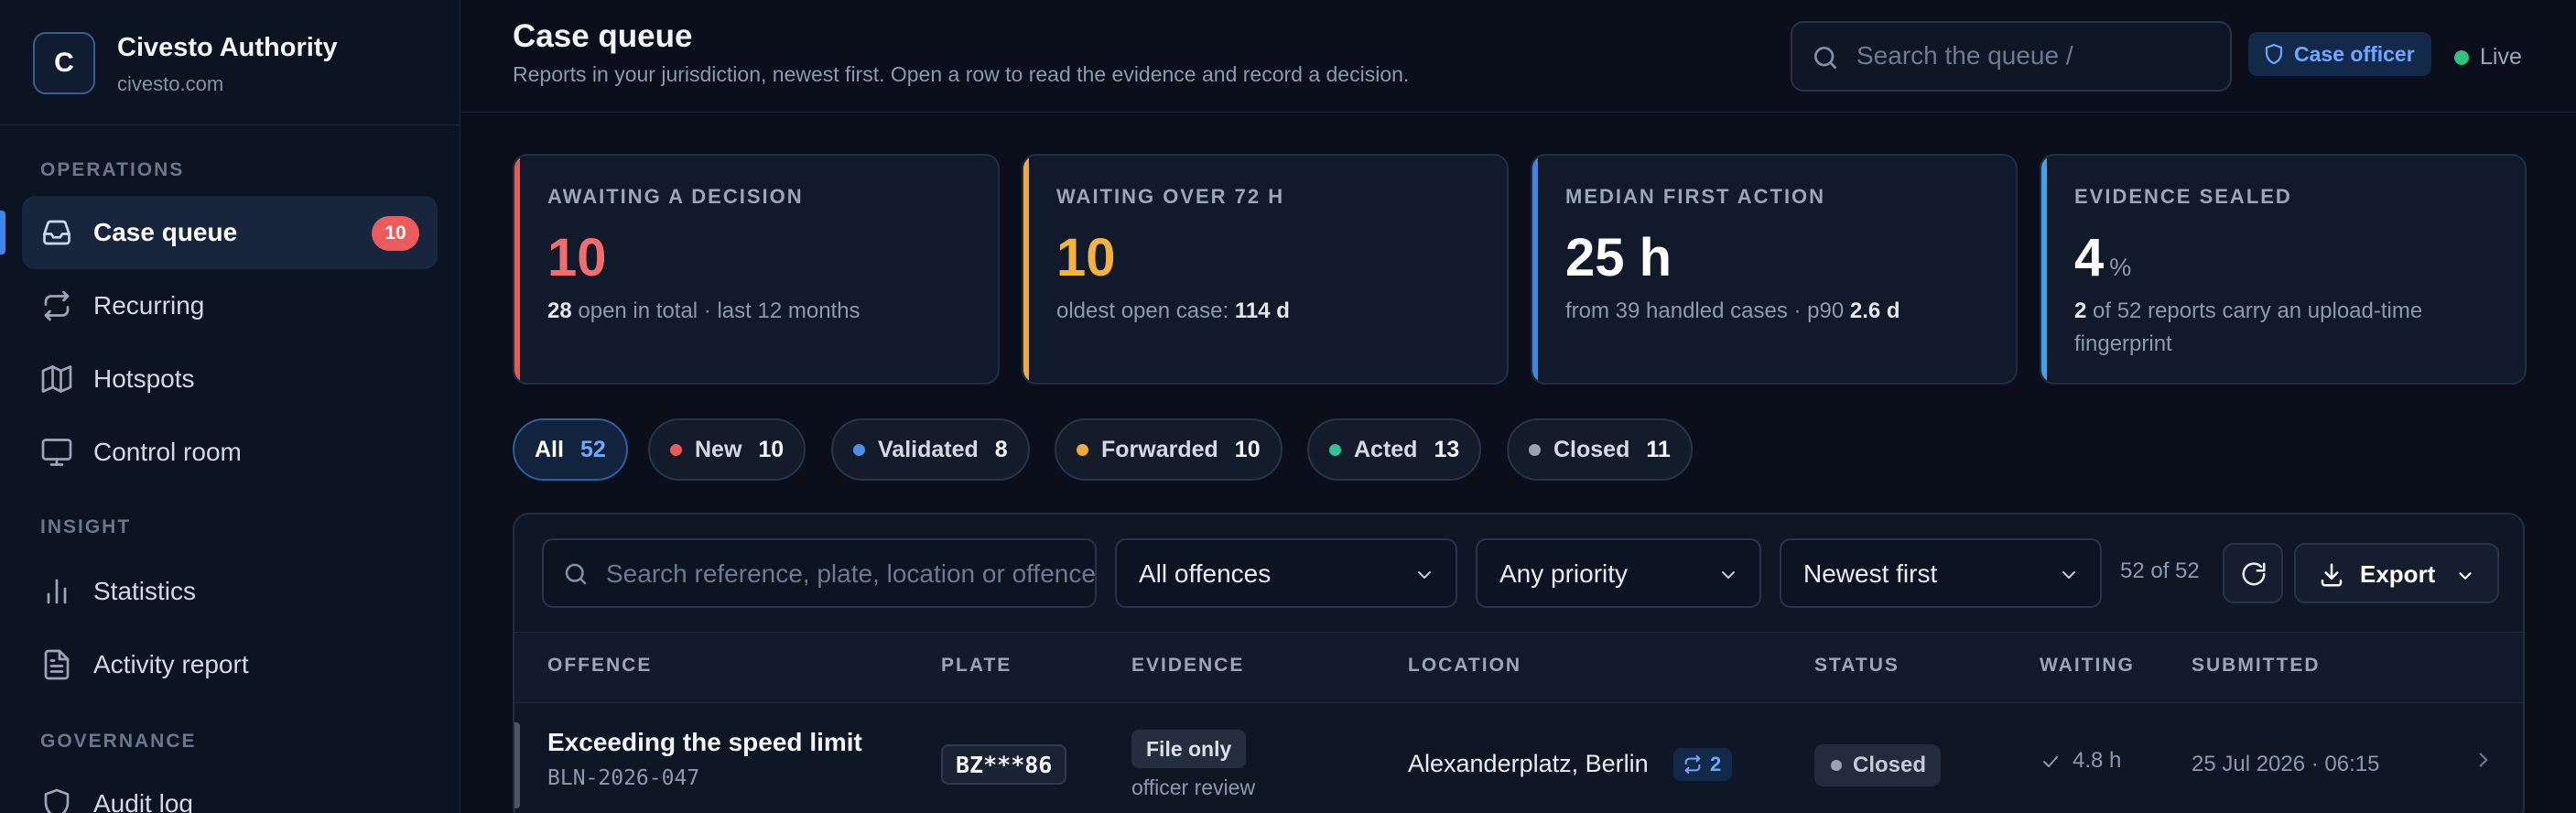 This screenshot has height=813, width=2576. I want to click on check-icon, so click(2051, 762).